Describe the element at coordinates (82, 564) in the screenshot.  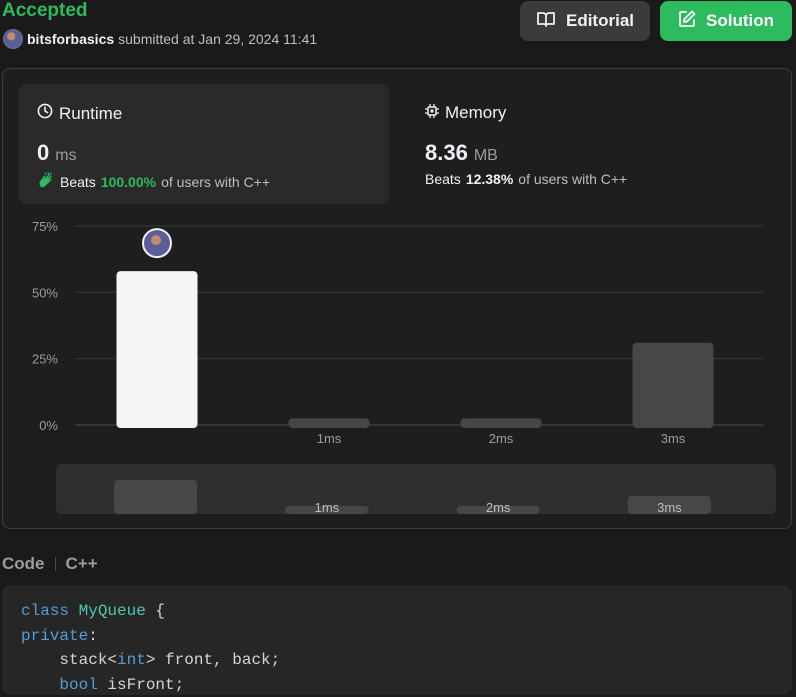
I see `code-language: C++` at that location.